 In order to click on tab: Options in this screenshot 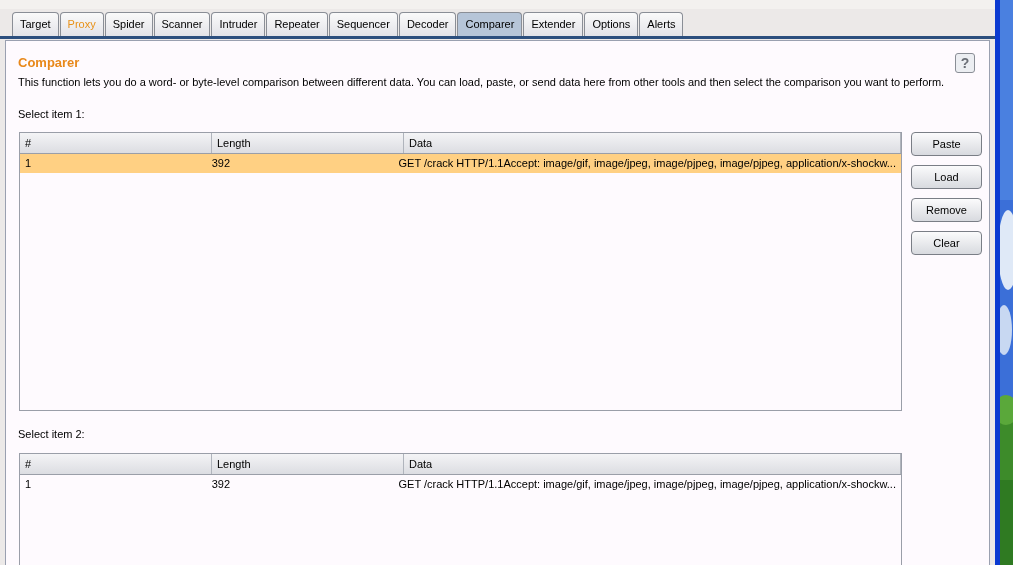, I will do `click(611, 24)`.